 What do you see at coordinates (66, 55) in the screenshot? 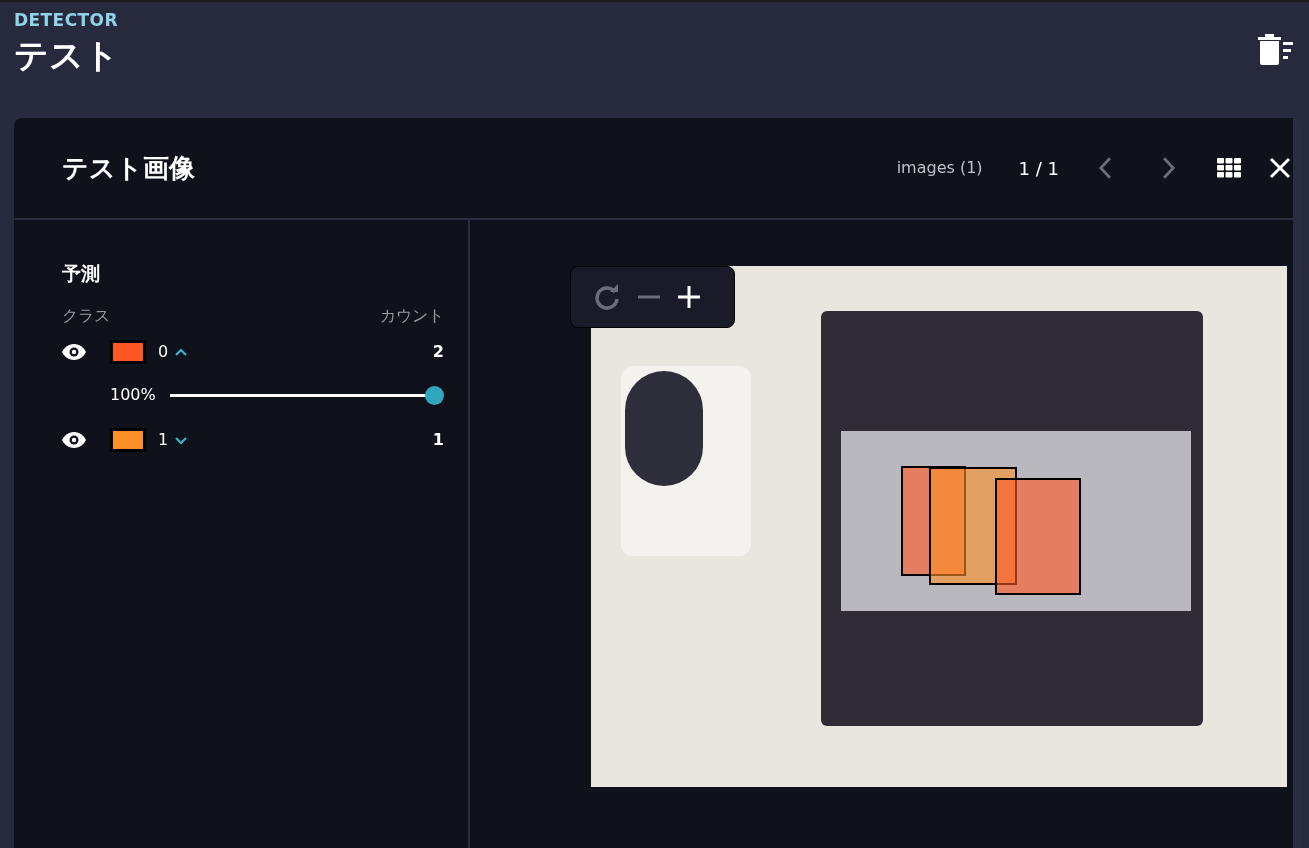
I see `page-title: テスト` at bounding box center [66, 55].